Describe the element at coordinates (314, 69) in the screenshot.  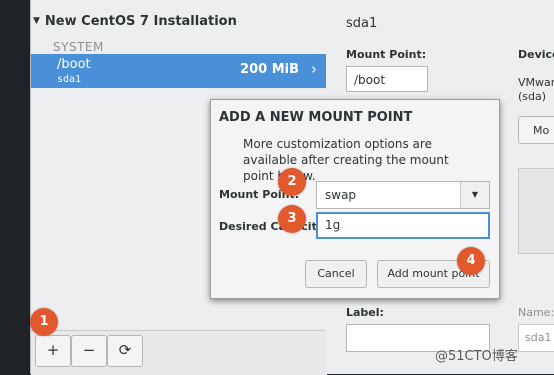
I see `chevron-right-icon: ›` at that location.